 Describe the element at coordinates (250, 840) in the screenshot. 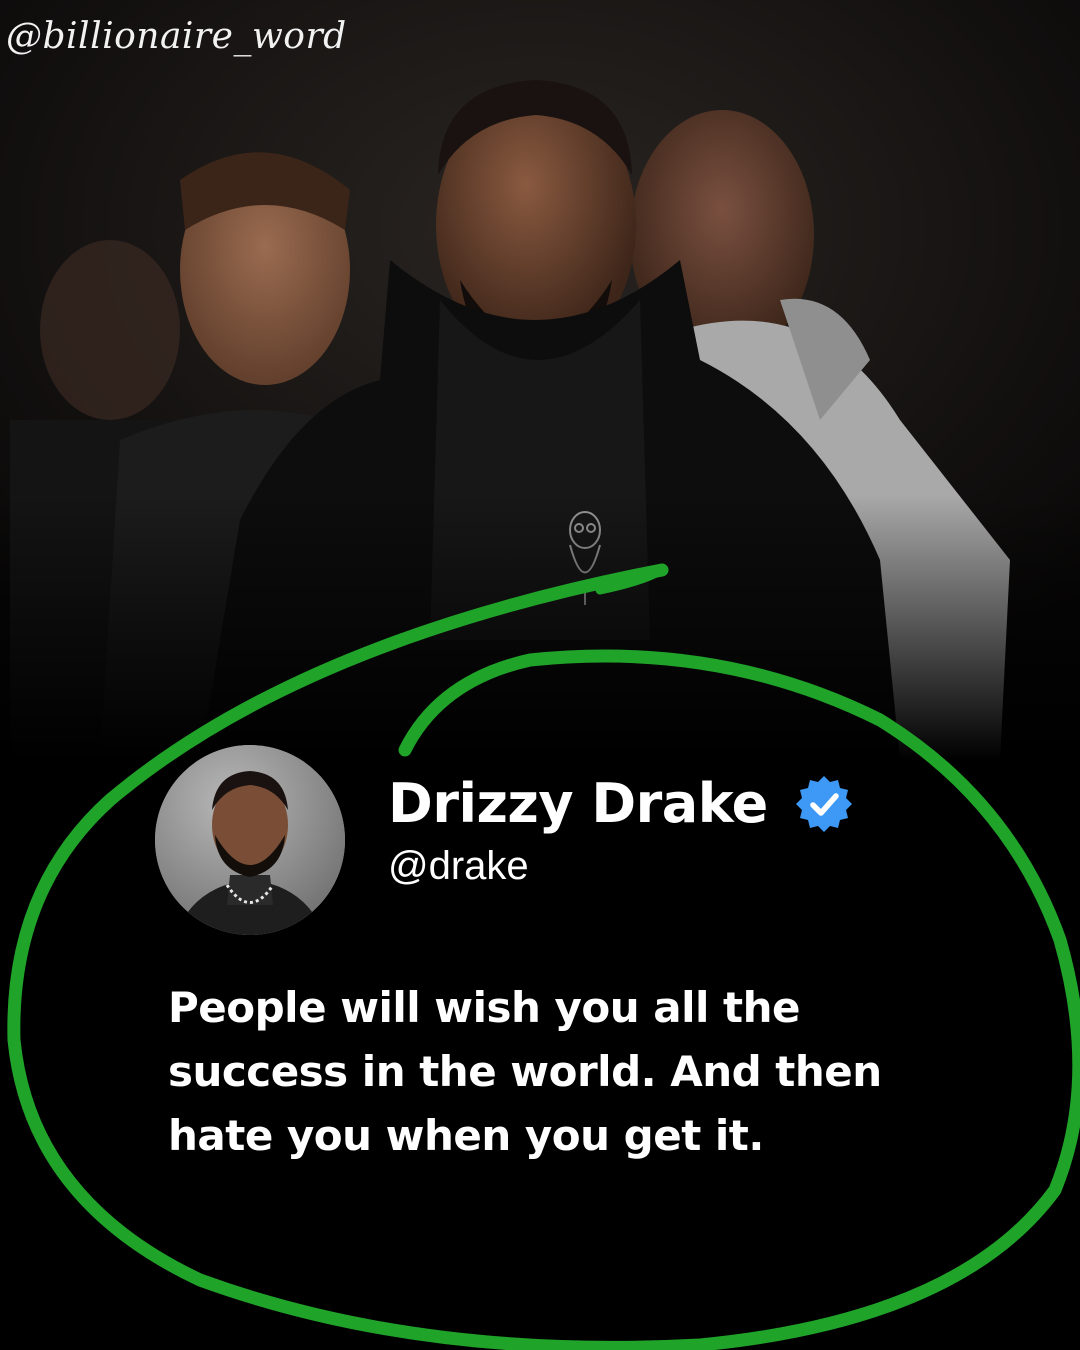

I see `profile-avatar` at that location.